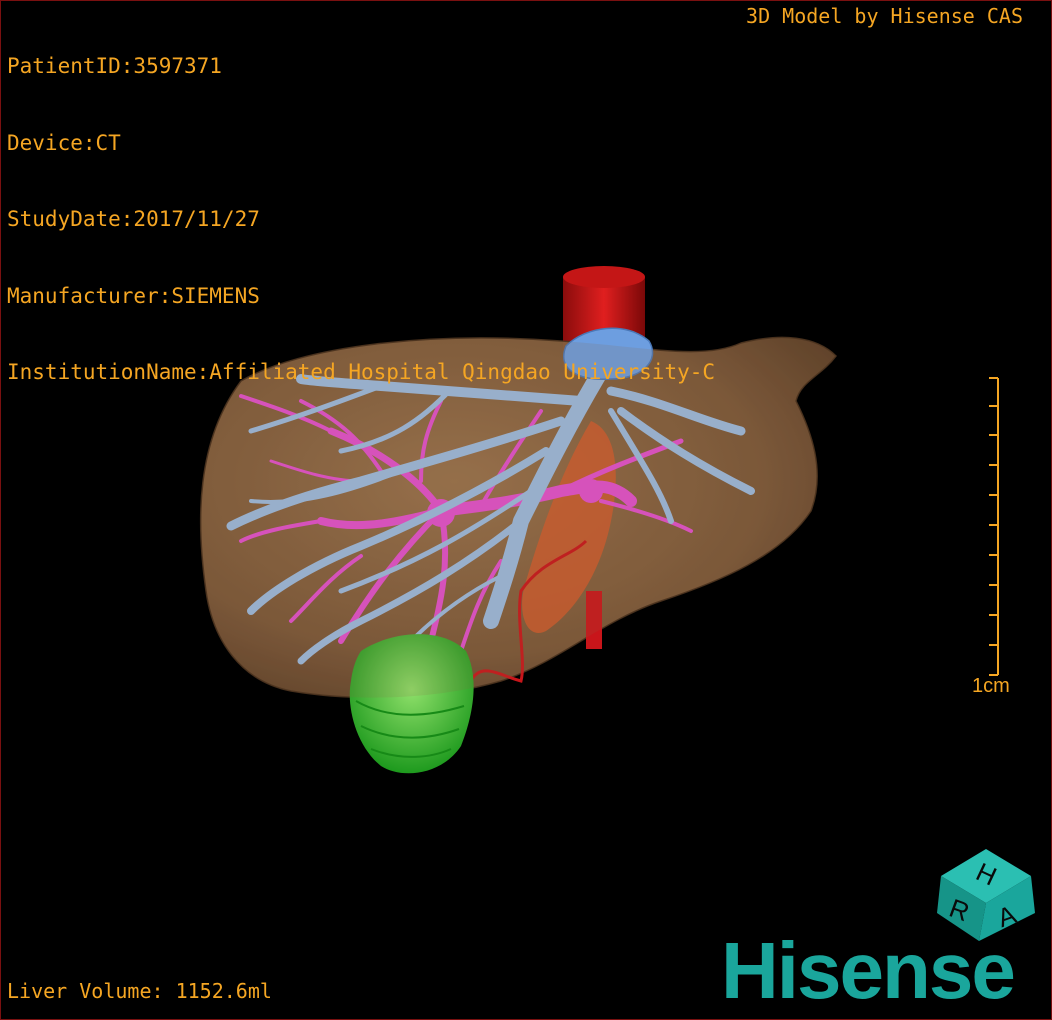  What do you see at coordinates (991, 686) in the screenshot?
I see `scale-bar-label: 1cm` at bounding box center [991, 686].